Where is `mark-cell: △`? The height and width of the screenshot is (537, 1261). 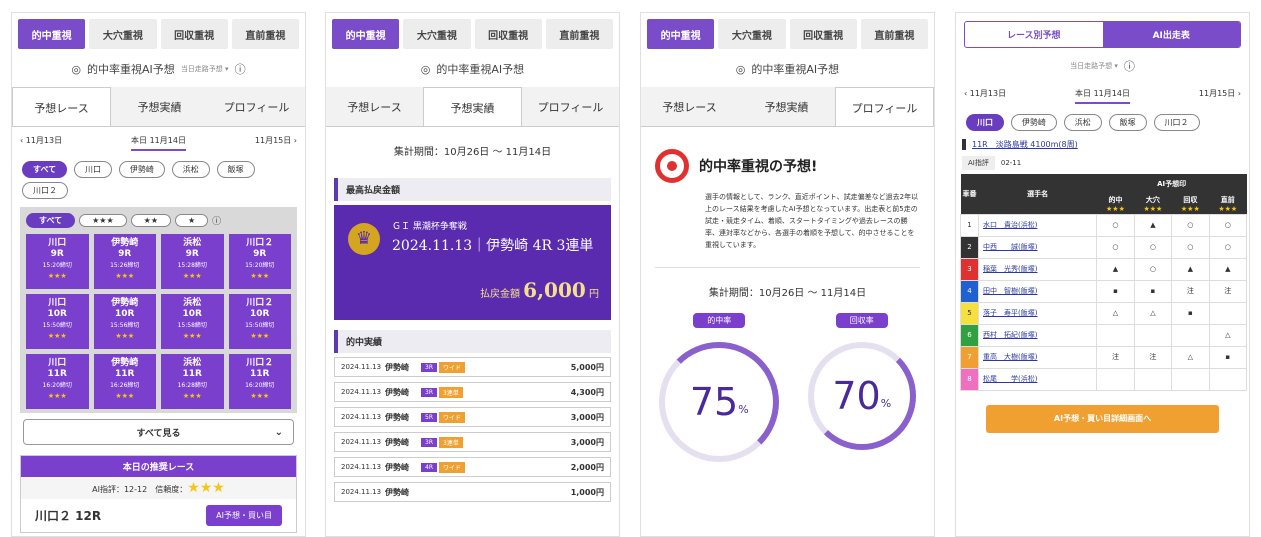
mark-cell: △ is located at coordinates (1115, 313).